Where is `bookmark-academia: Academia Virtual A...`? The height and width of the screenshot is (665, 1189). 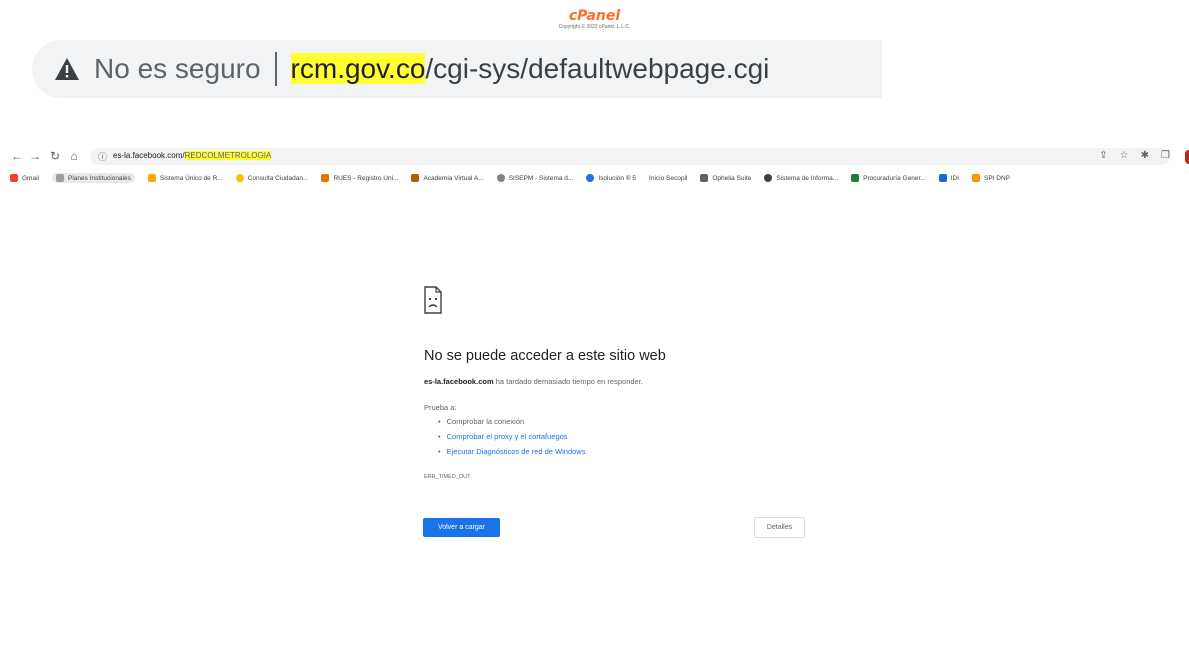 bookmark-academia: Academia Virtual A... is located at coordinates (447, 178).